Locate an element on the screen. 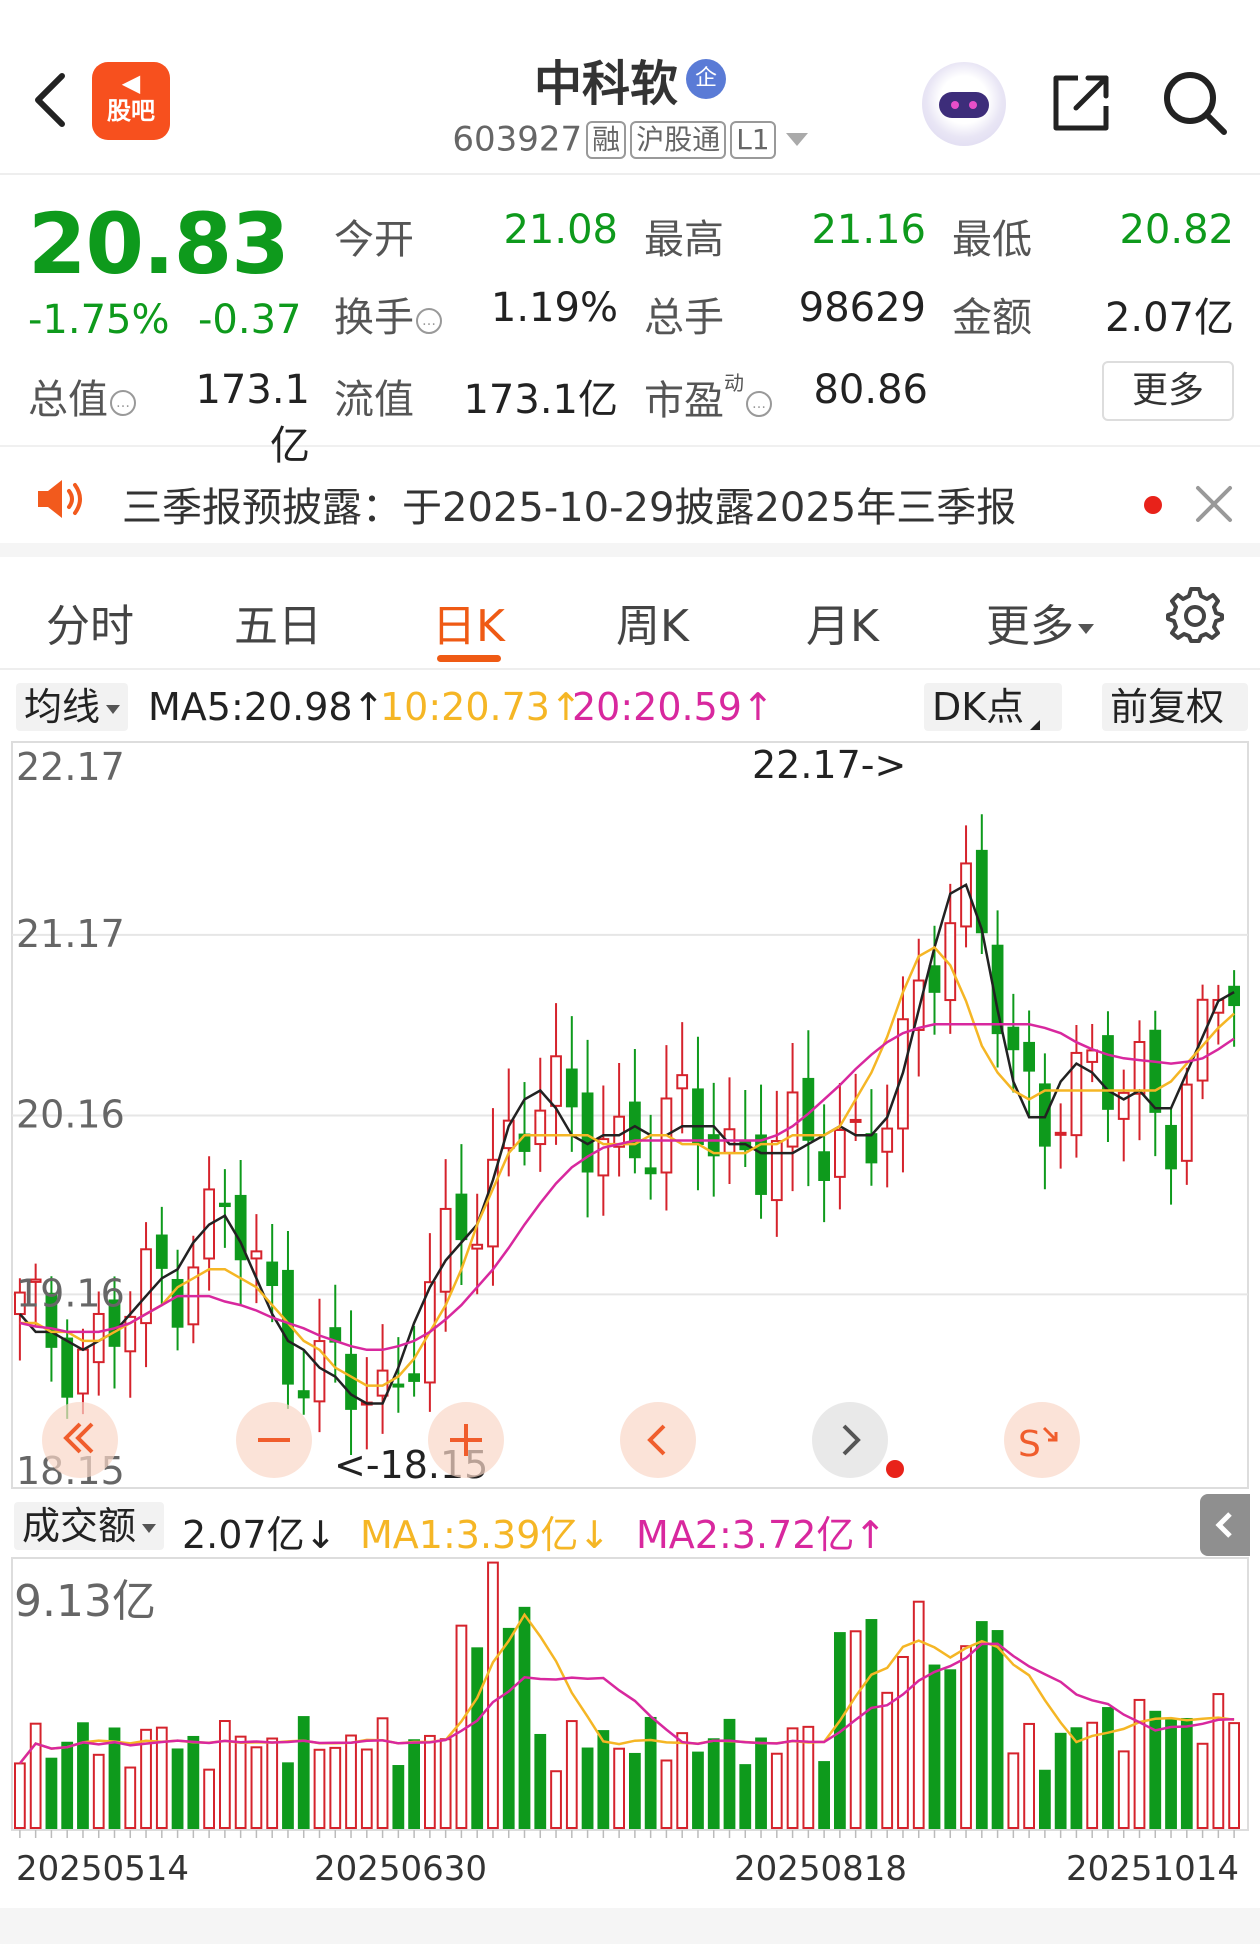 The height and width of the screenshot is (1944, 1260). x-axis-date-label: 20250514 is located at coordinates (102, 1869).